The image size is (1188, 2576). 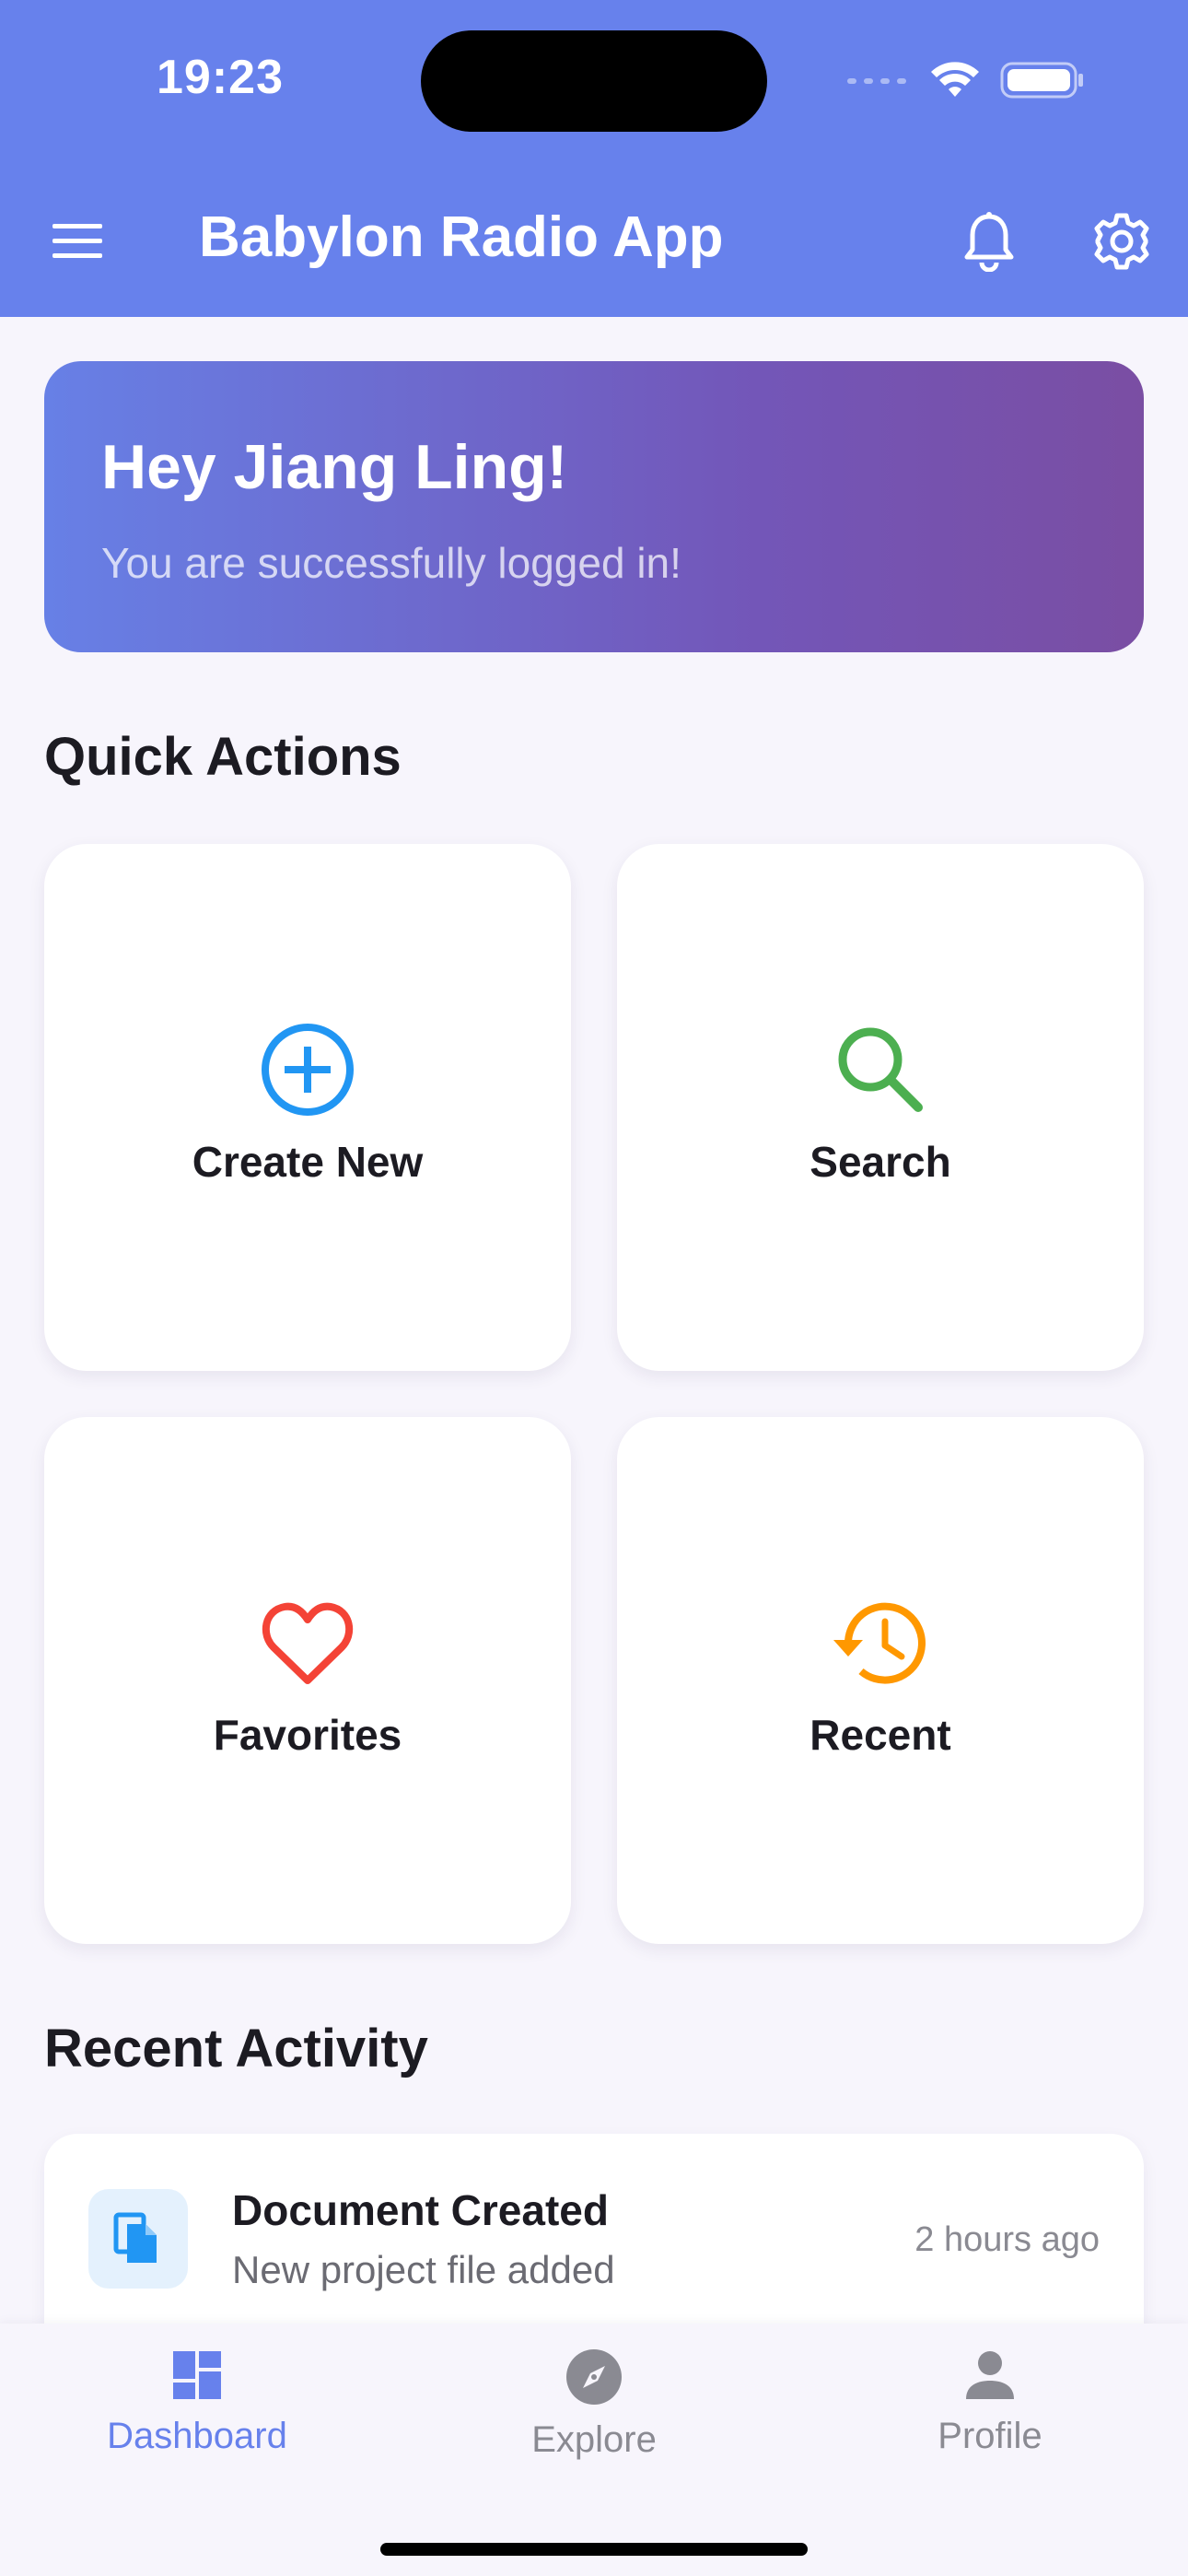 I want to click on bottom-navigation: Dashboard Explore Profile, so click(x=594, y=2450).